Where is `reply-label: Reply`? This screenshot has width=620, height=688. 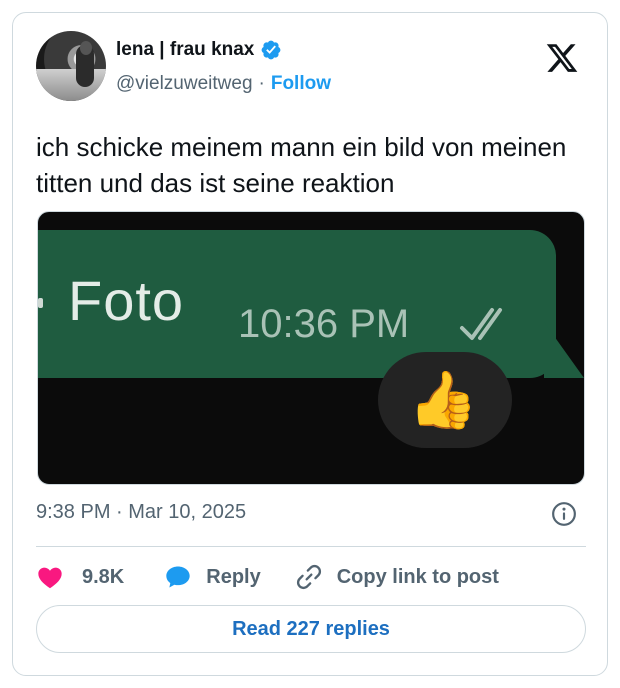
reply-label: Reply is located at coordinates (233, 576).